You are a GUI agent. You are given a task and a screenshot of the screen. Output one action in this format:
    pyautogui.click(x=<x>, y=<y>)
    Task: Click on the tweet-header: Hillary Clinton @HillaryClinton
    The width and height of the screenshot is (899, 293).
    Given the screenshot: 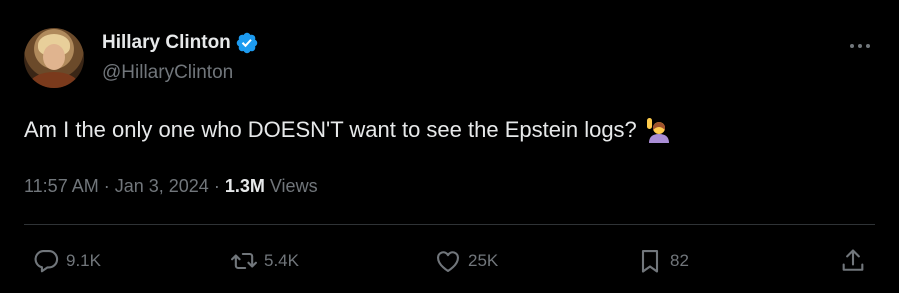 What is the action you would take?
    pyautogui.click(x=141, y=58)
    